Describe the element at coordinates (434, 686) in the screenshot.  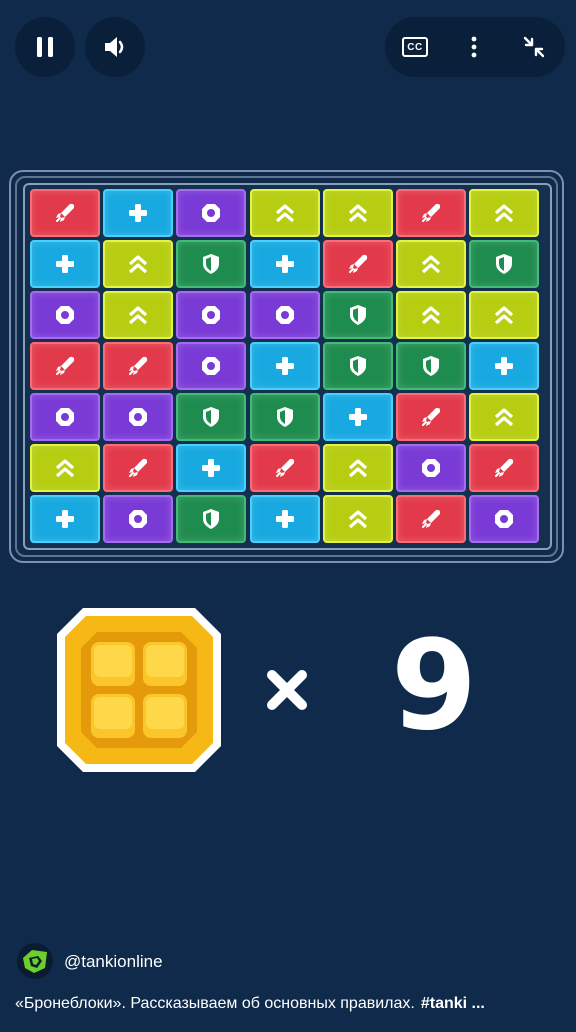
I see `bonus-count: 9` at that location.